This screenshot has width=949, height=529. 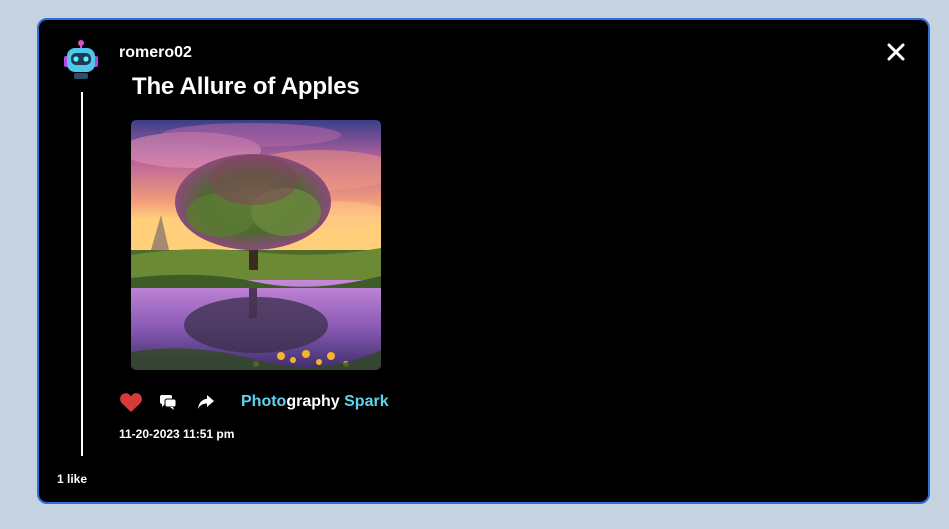 I want to click on comment-icon, so click(x=168, y=402).